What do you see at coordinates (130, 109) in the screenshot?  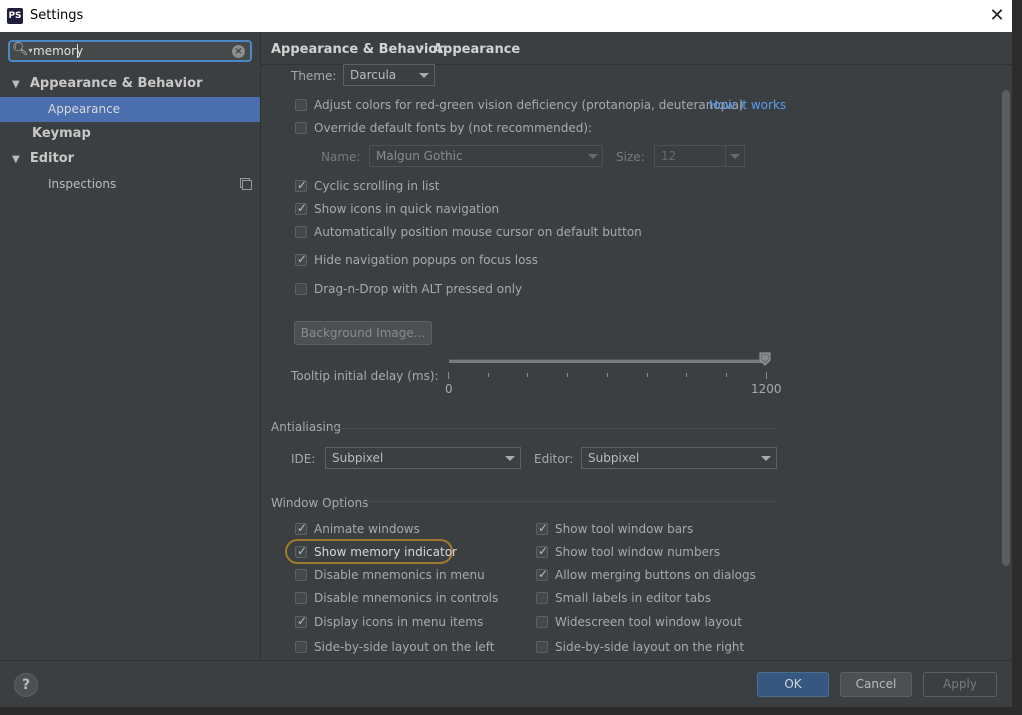 I see `tree-selection-highlight` at bounding box center [130, 109].